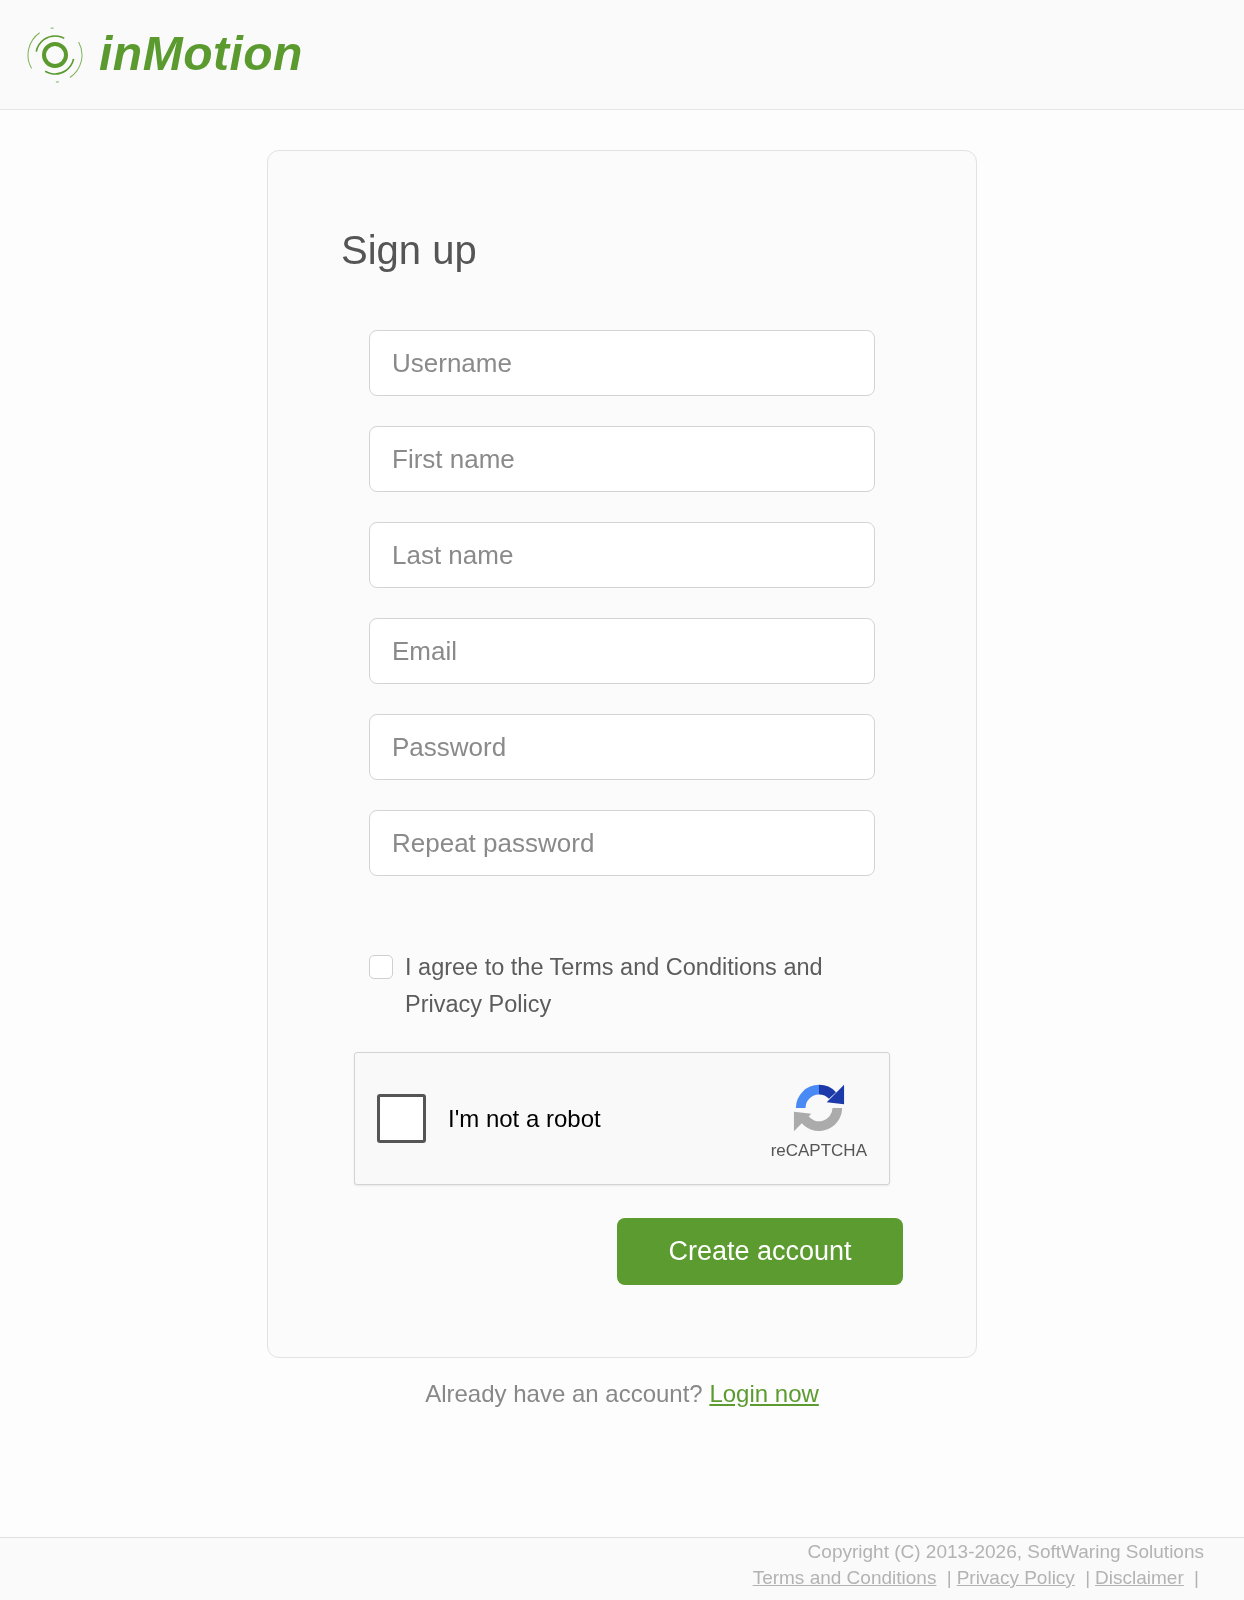 This screenshot has width=1244, height=1600. I want to click on captcha-brand-text: reCAPTCHA, so click(818, 1150).